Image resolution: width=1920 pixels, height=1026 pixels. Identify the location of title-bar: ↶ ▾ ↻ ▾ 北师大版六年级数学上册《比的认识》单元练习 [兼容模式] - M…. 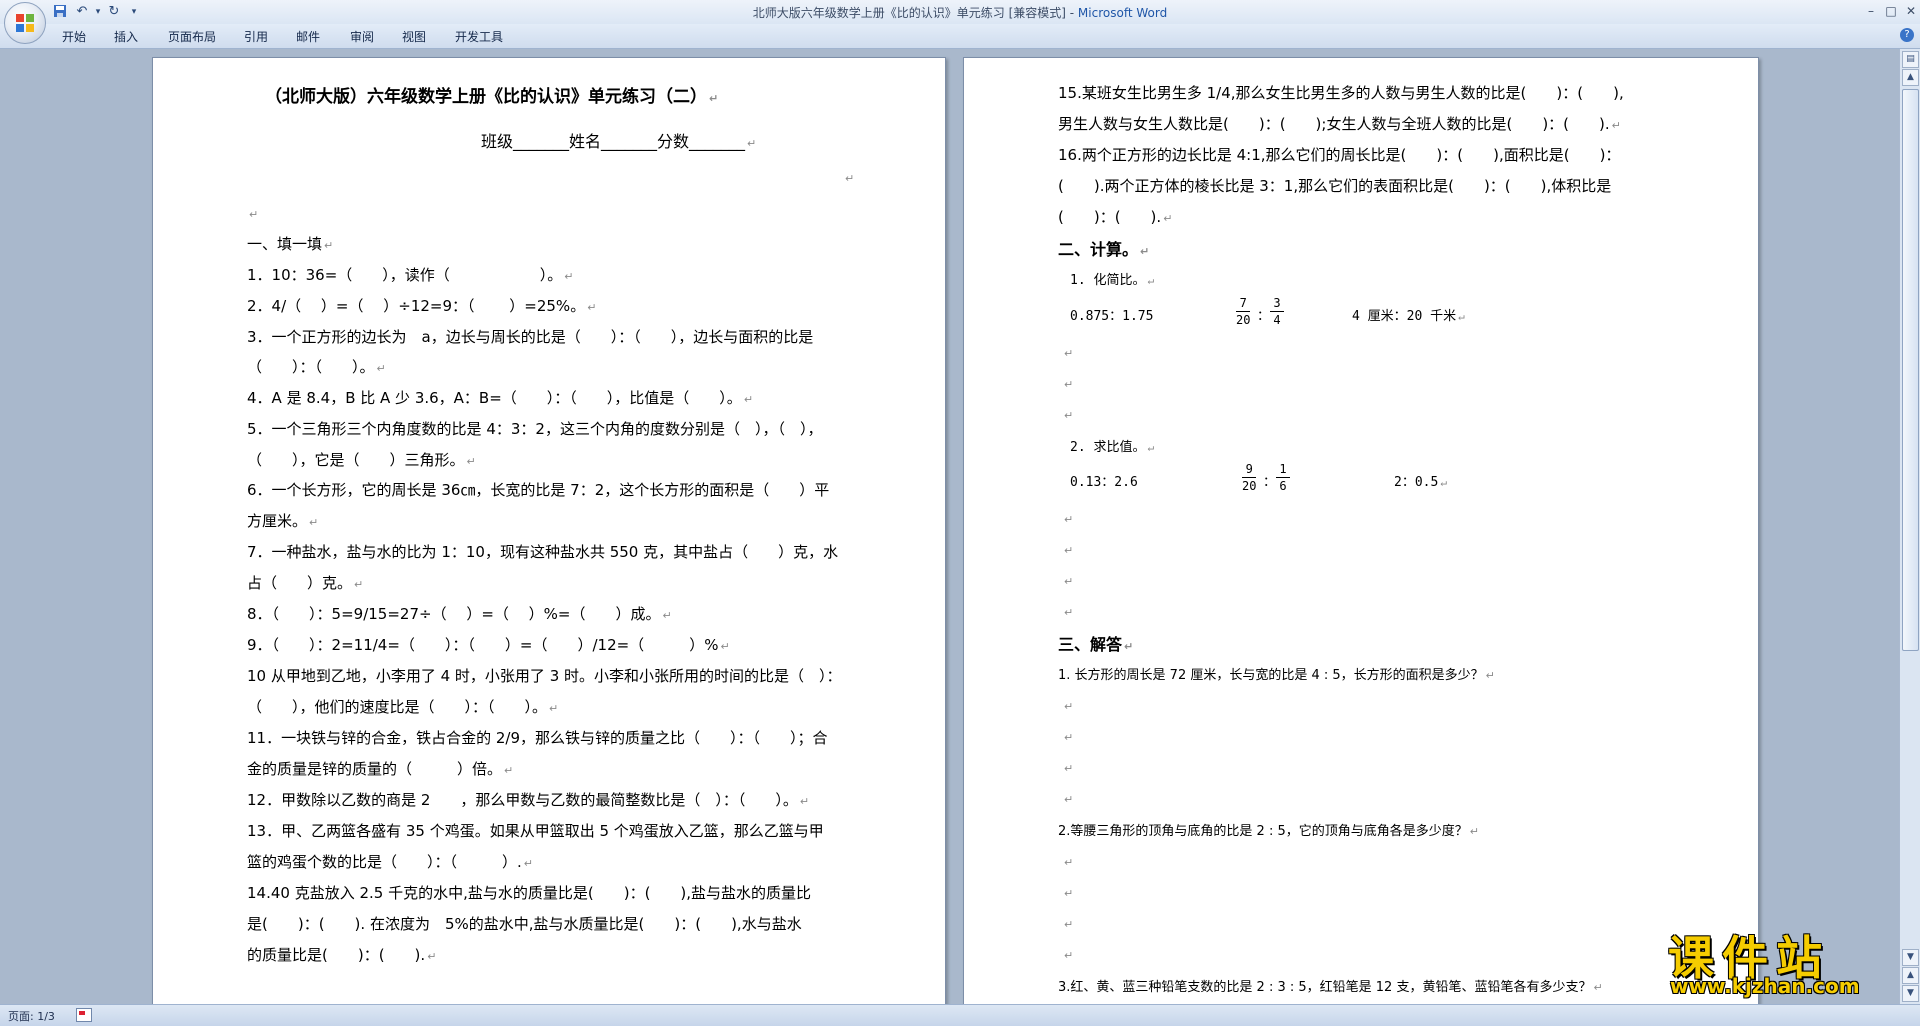
(960, 22).